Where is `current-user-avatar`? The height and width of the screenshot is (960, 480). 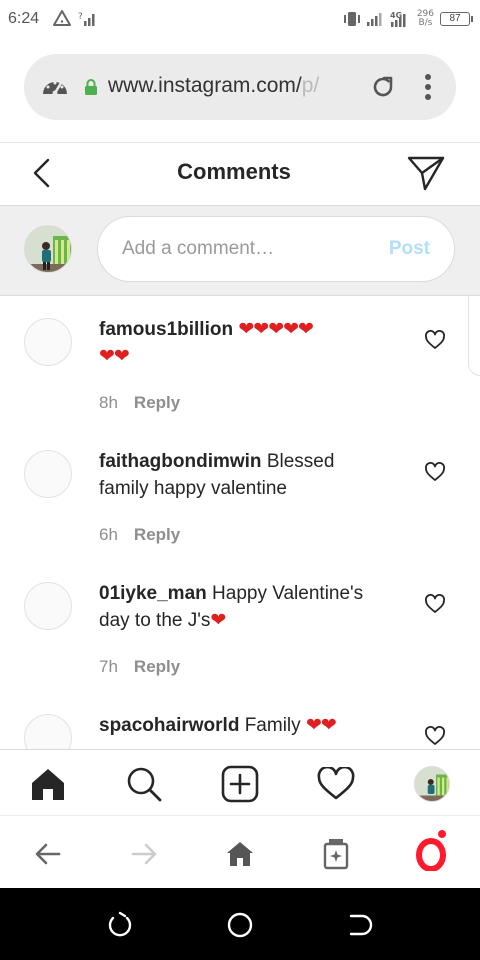 current-user-avatar is located at coordinates (48, 249).